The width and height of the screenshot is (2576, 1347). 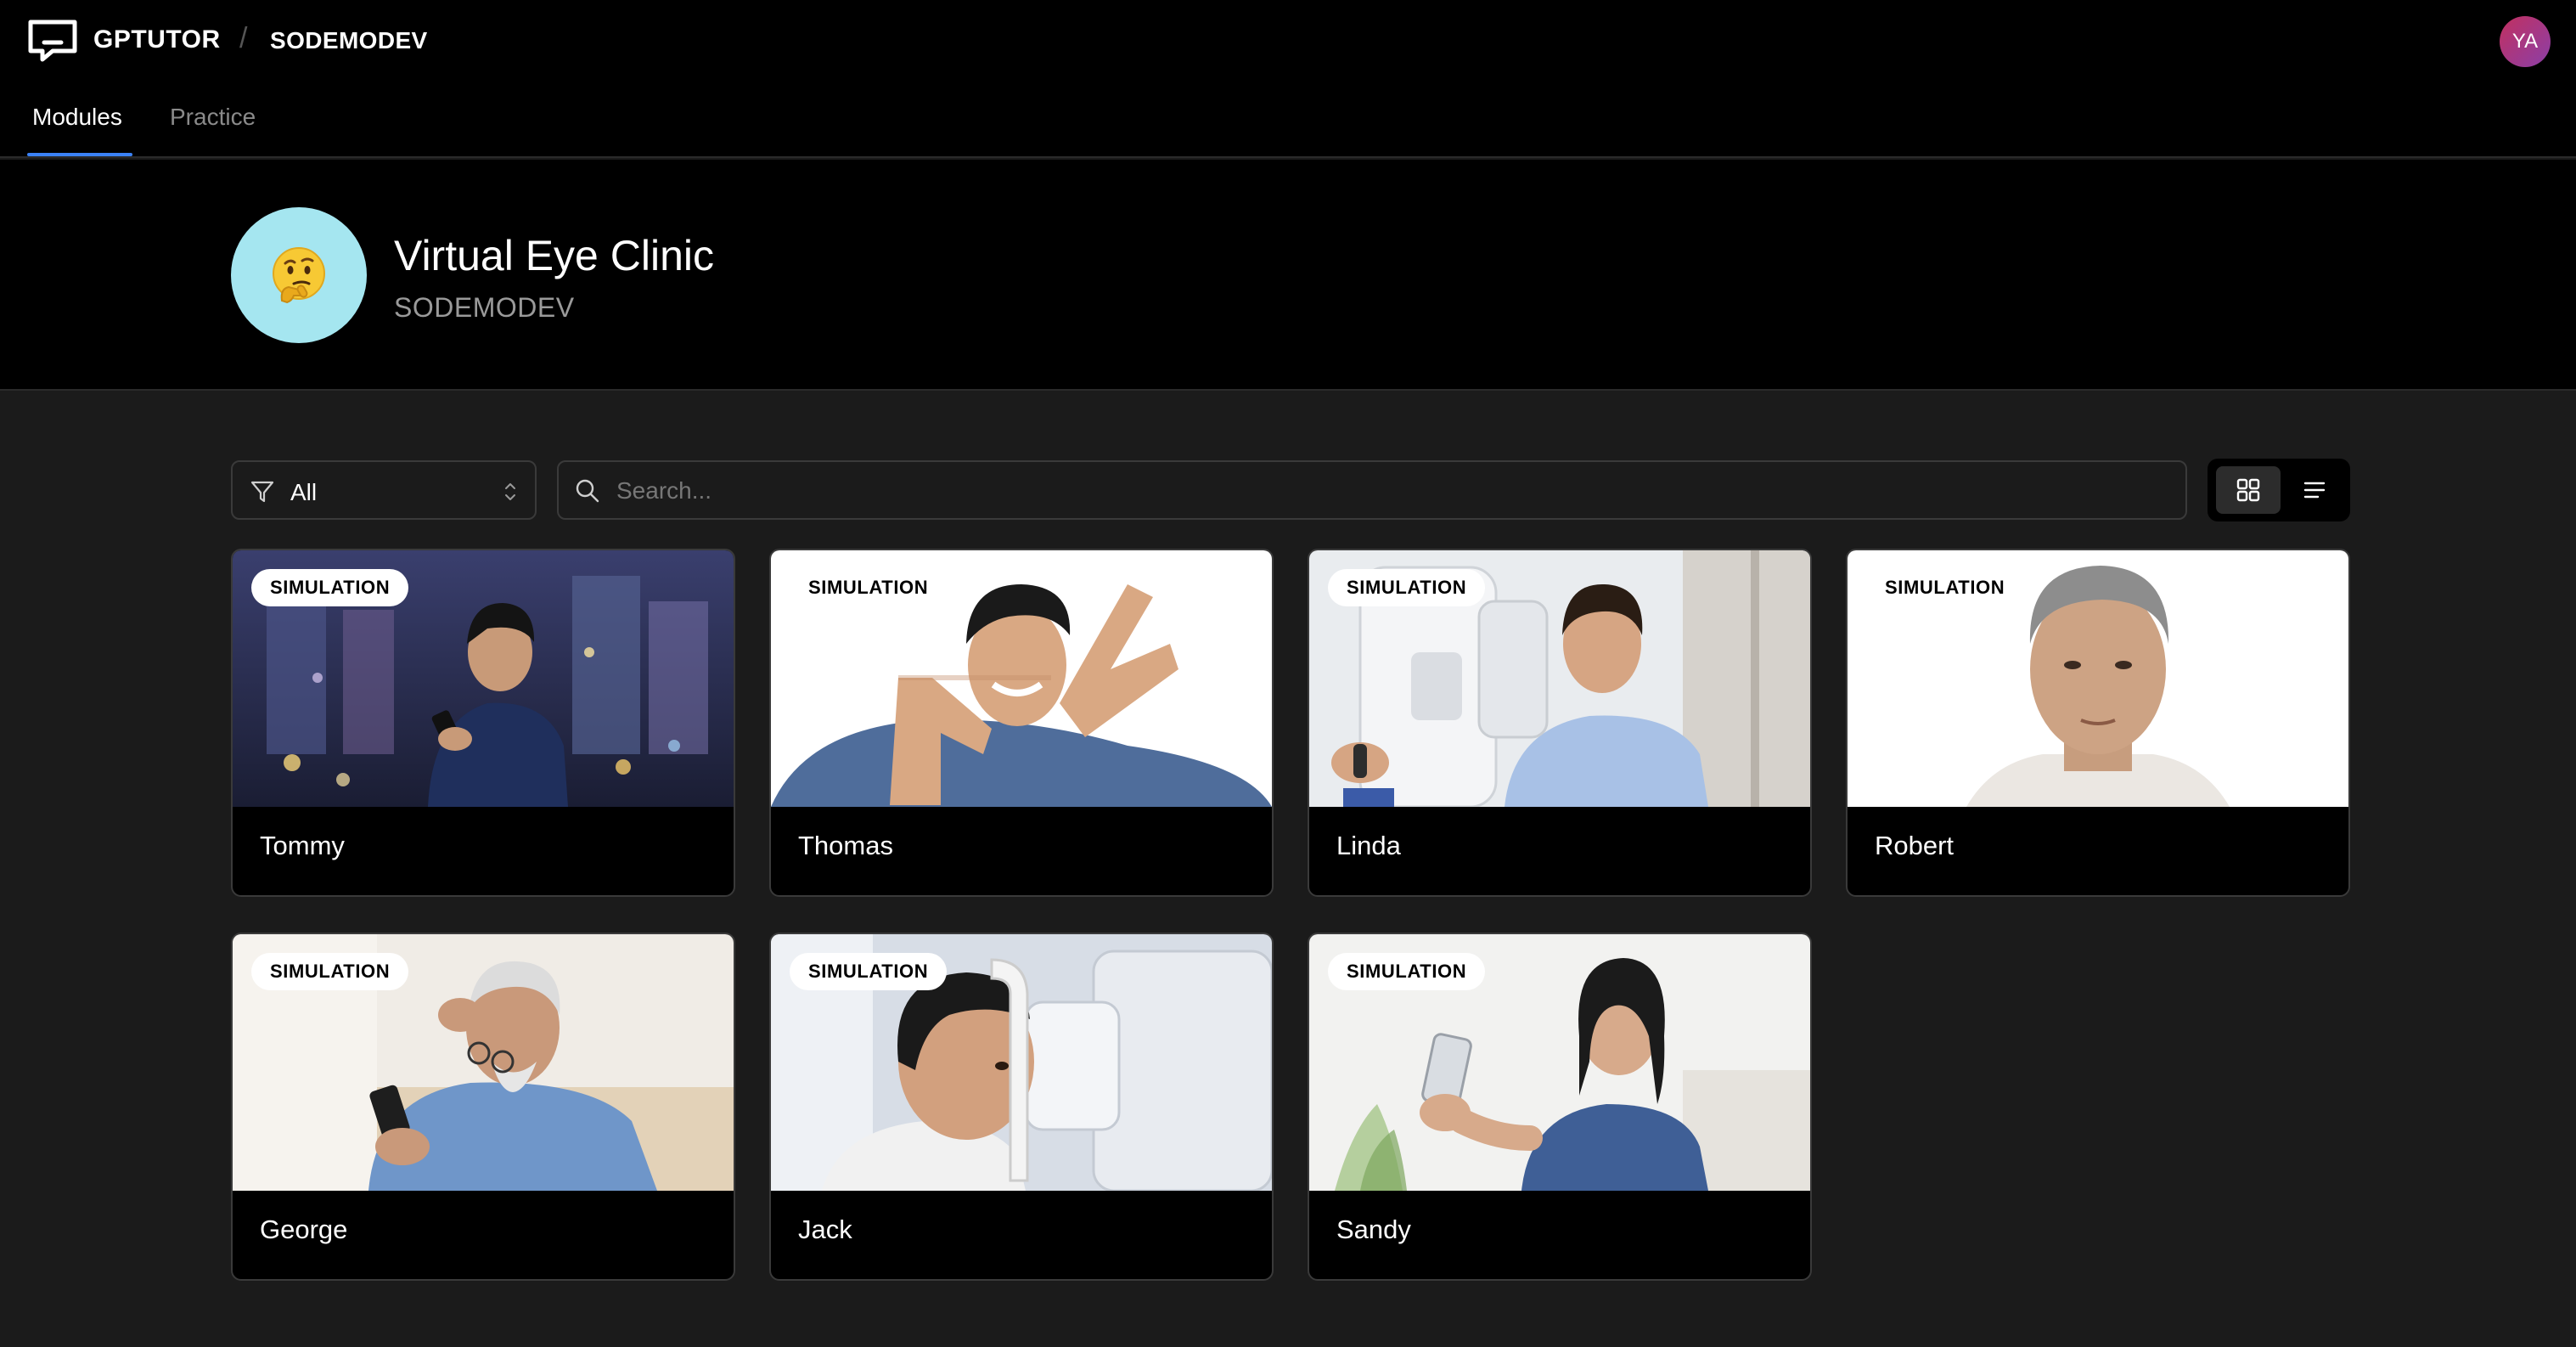 I want to click on card-title: Sandy, so click(x=1373, y=1229).